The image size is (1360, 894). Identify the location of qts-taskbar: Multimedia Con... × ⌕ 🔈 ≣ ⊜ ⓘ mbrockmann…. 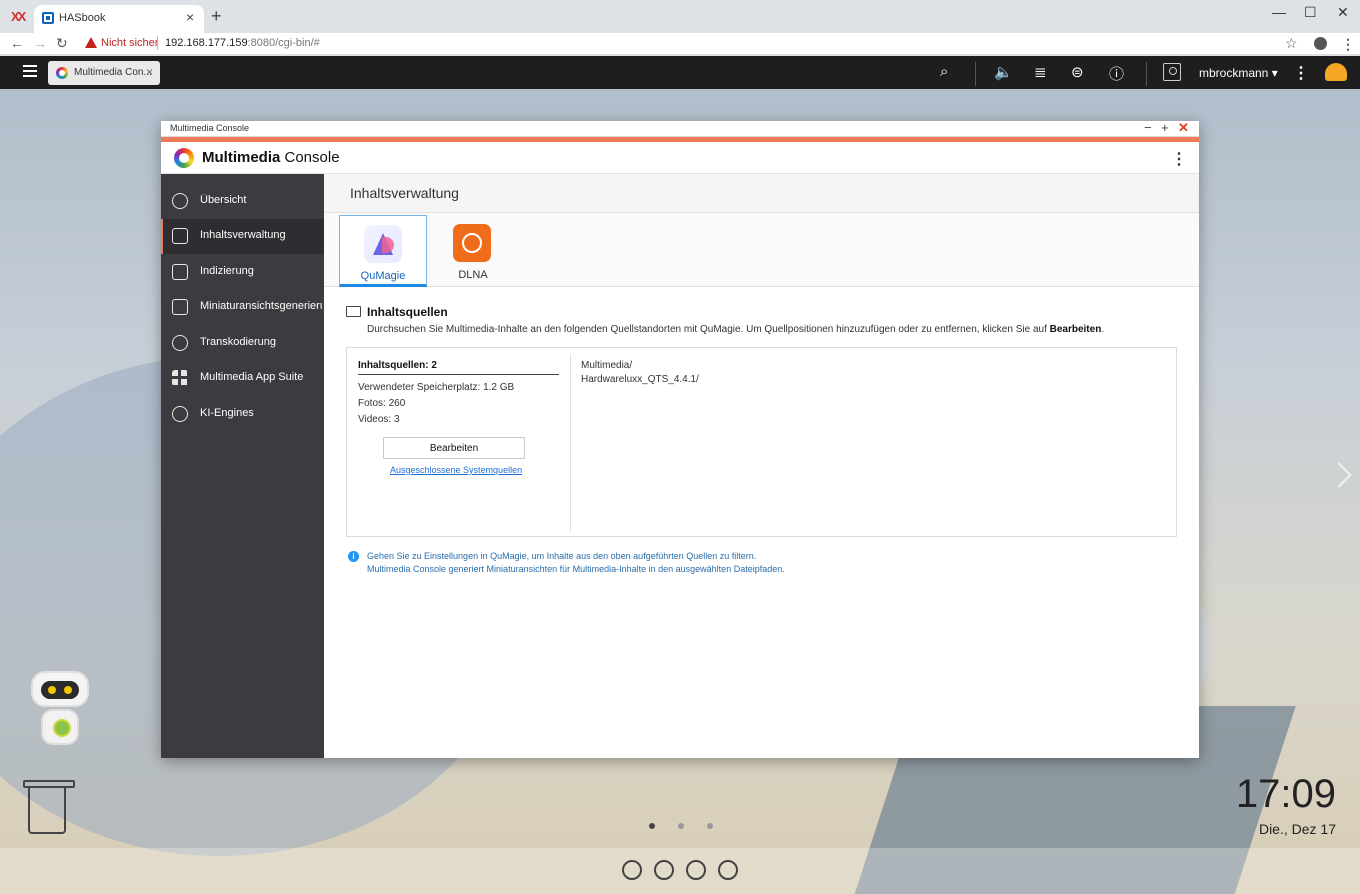
(680, 72).